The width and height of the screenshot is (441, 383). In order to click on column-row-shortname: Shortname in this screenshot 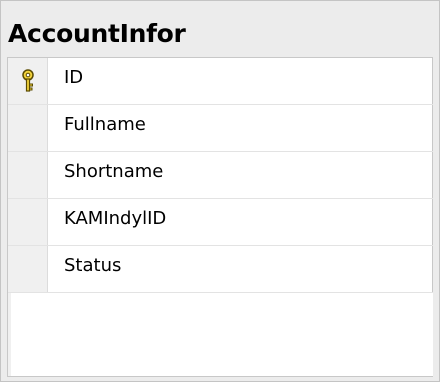, I will do `click(220, 175)`.